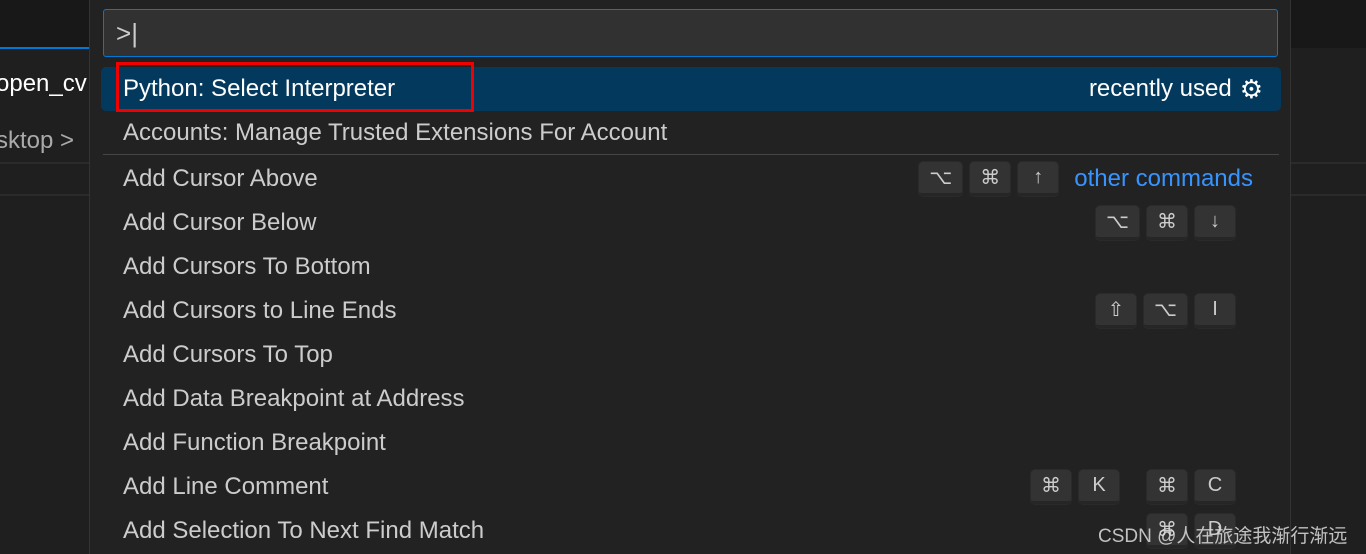  Describe the element at coordinates (1163, 178) in the screenshot. I see `other-commands-label: other commands` at that location.